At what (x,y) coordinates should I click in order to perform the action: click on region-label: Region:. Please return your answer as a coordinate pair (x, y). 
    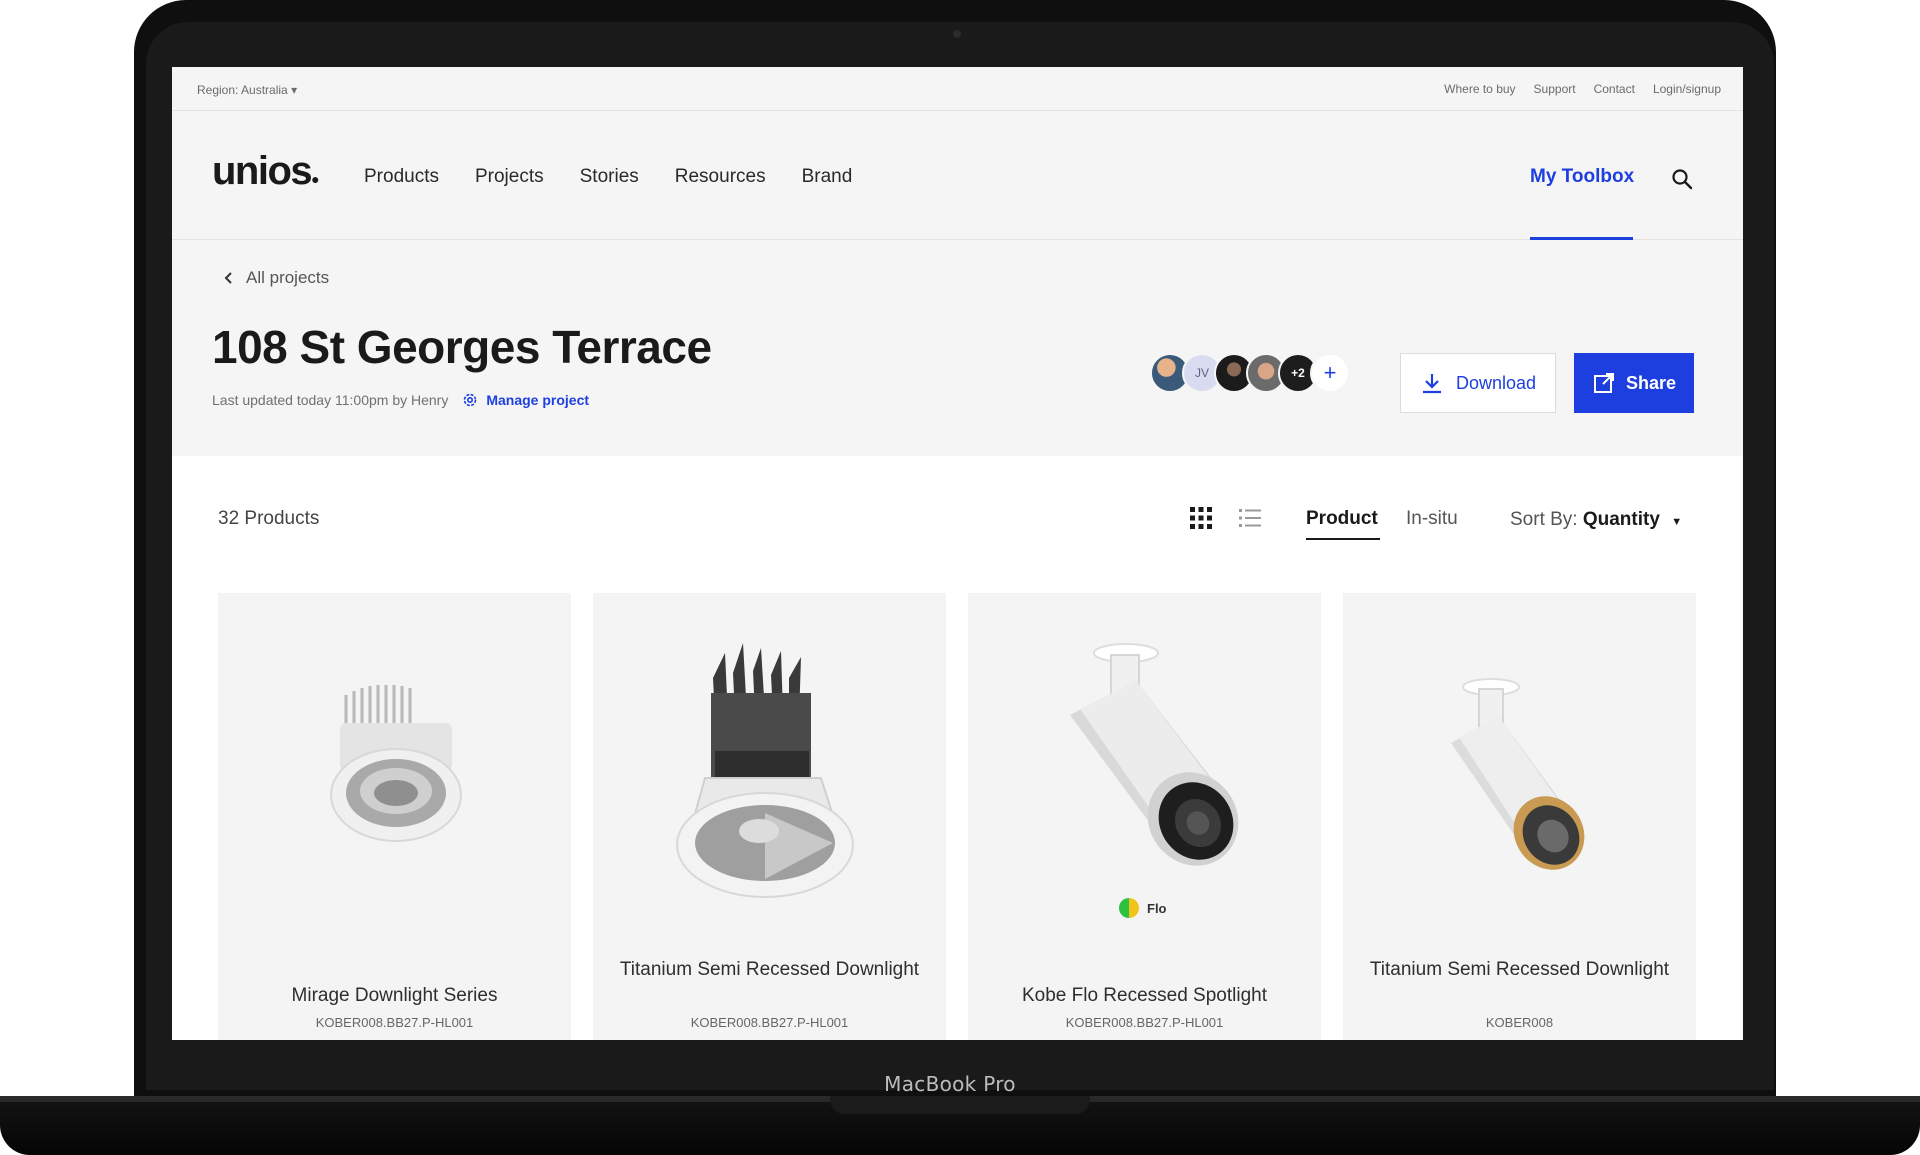
    Looking at the image, I should click on (218, 90).